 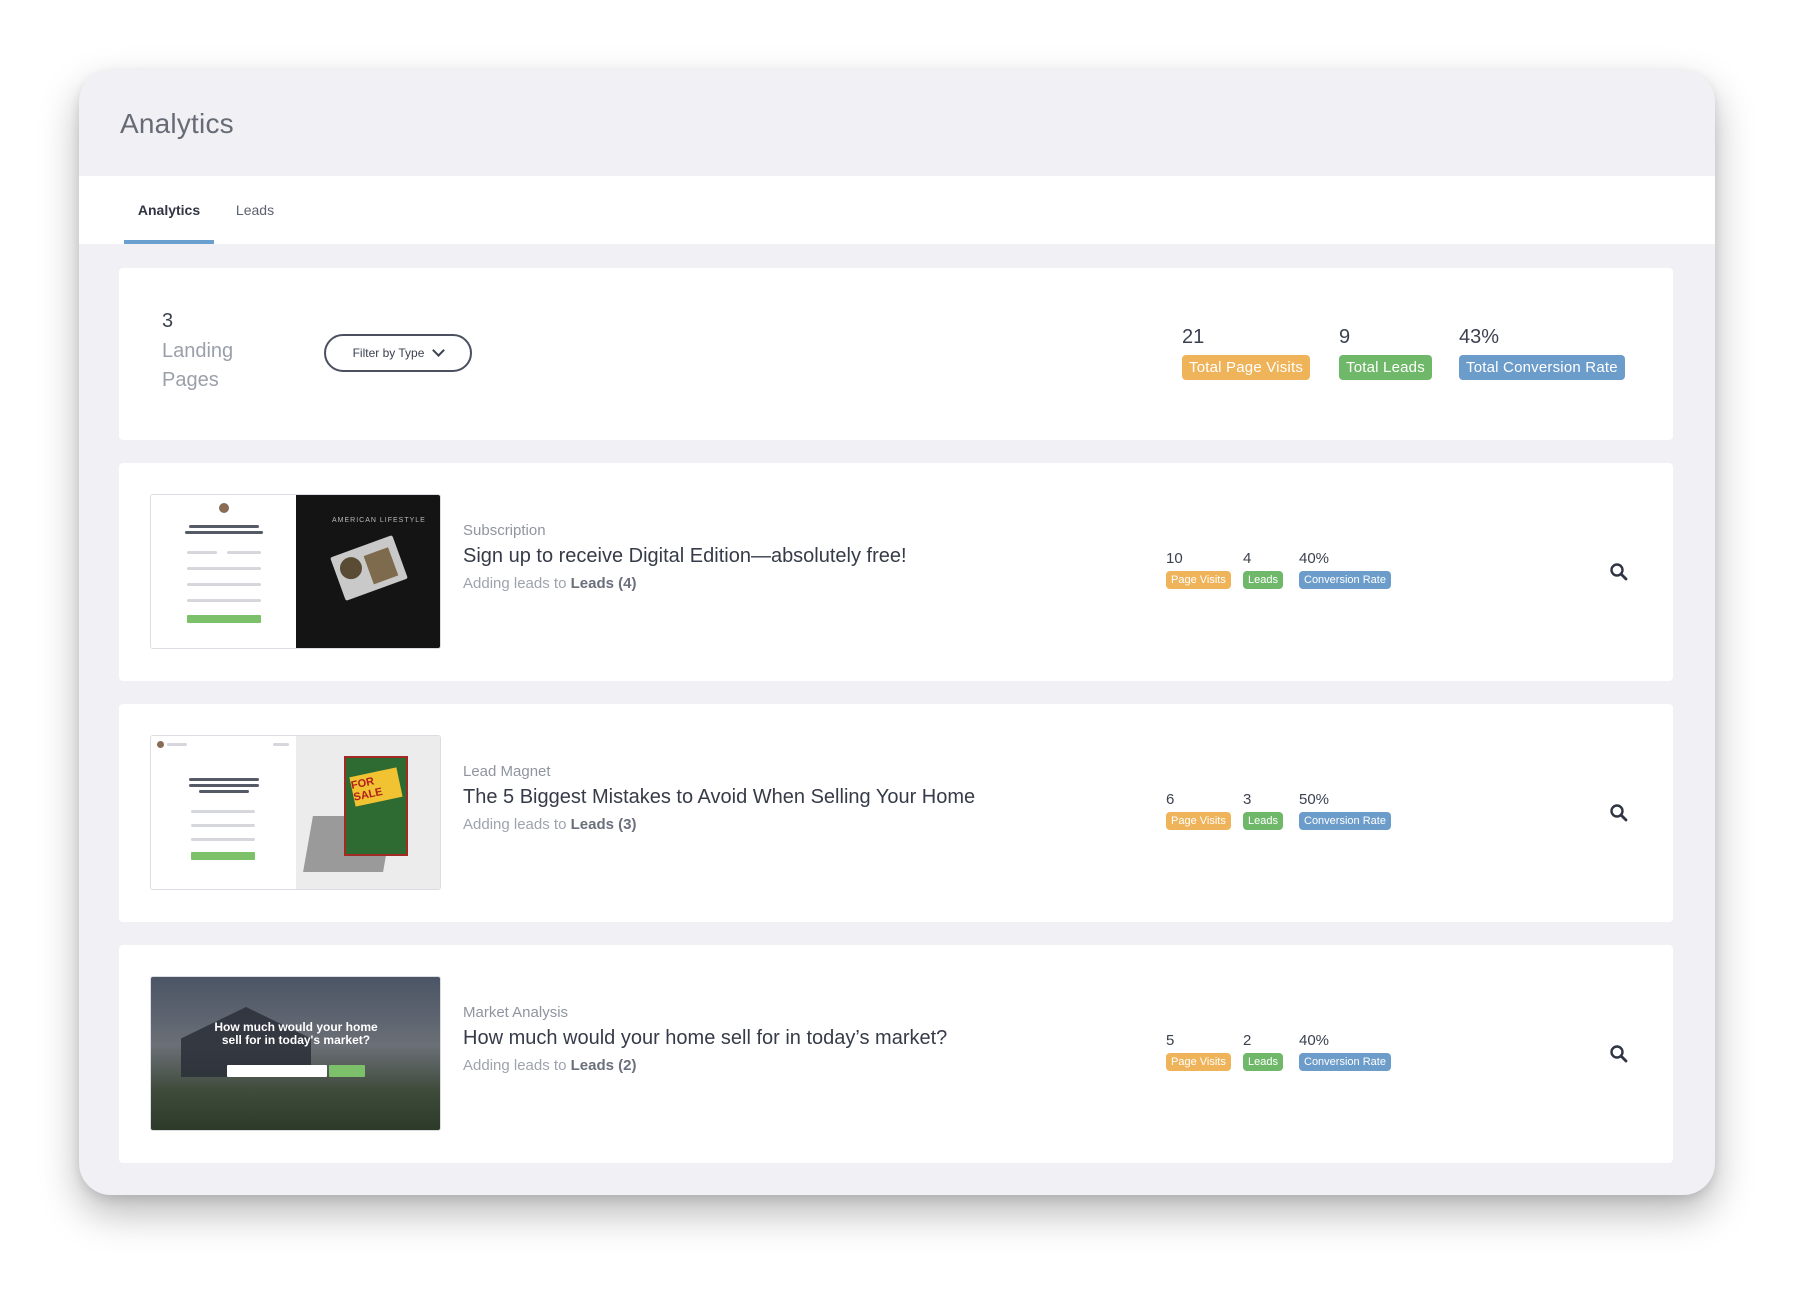 I want to click on total-leads-value: 9, so click(x=1345, y=337).